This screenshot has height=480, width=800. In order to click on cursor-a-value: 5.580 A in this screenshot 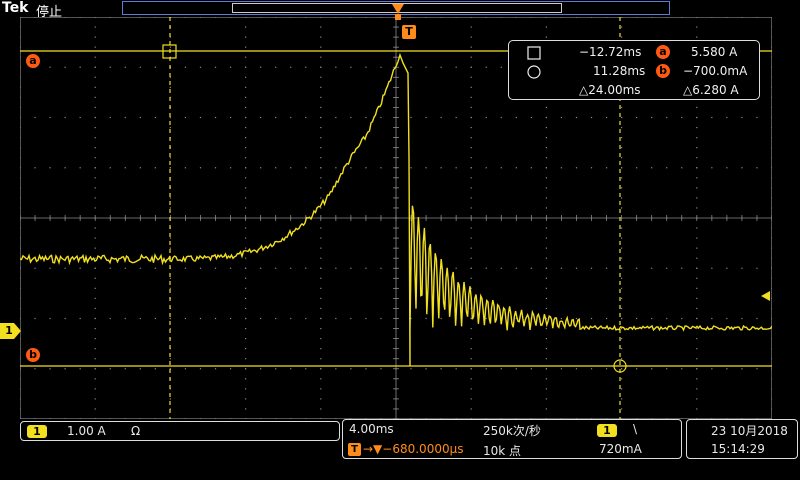, I will do `click(714, 52)`.